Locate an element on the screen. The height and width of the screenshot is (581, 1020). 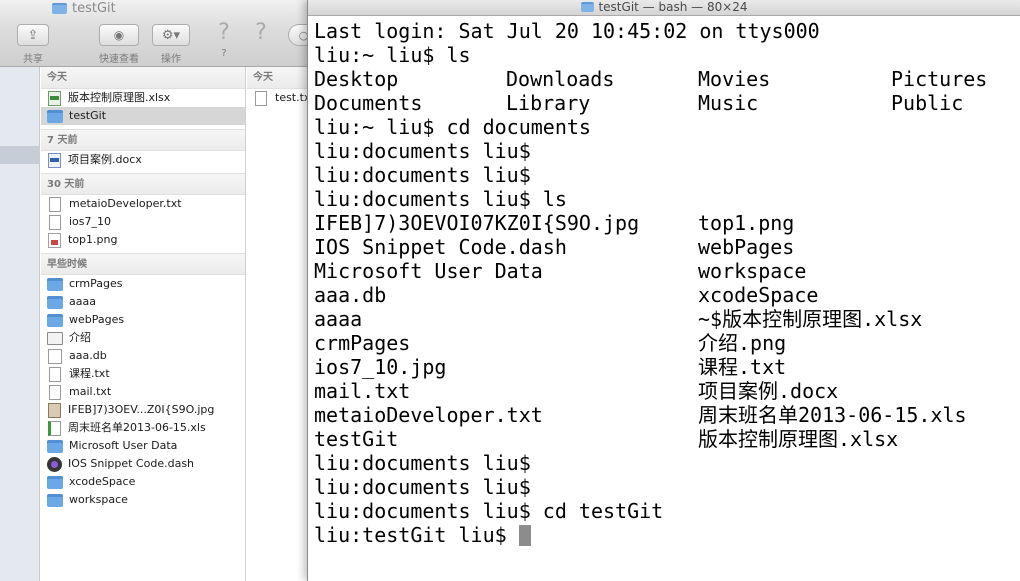
terminal-line: liu:documents liu$ cd testGit is located at coordinates (664, 511).